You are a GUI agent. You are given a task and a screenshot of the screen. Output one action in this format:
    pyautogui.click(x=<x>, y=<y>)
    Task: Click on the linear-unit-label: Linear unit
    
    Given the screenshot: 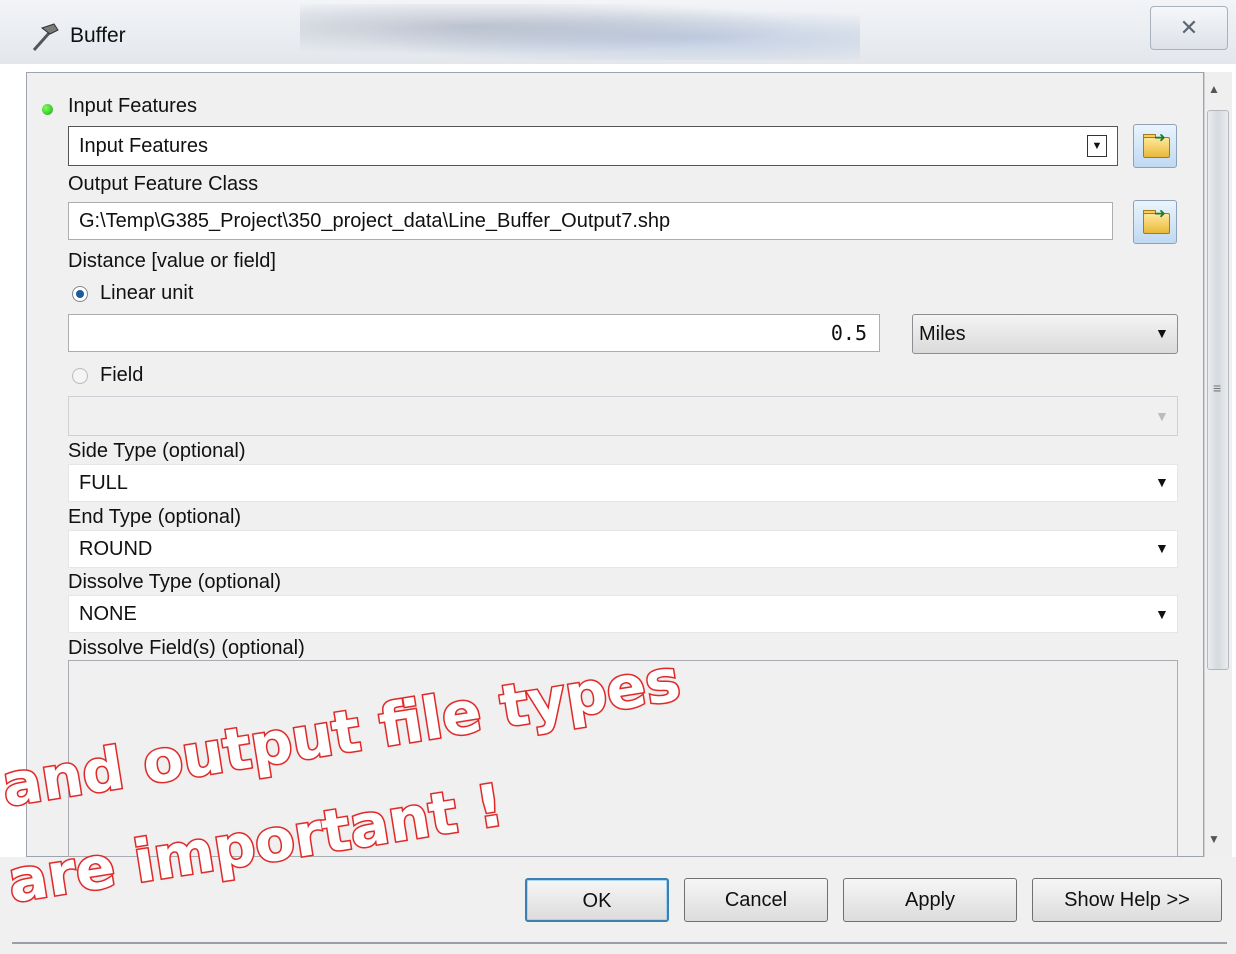 What is the action you would take?
    pyautogui.click(x=147, y=293)
    